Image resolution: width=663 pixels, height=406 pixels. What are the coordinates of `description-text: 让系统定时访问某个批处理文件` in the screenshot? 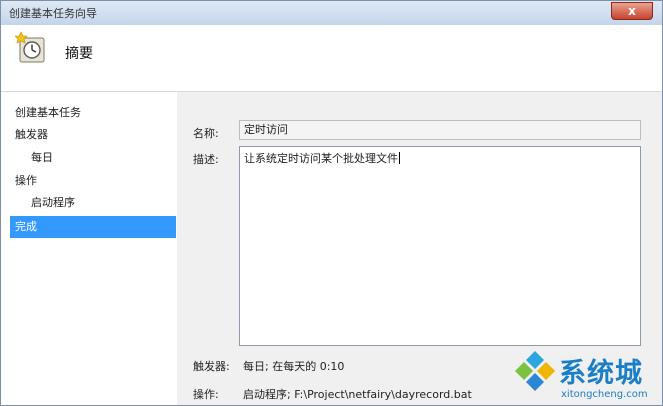 It's located at (321, 158).